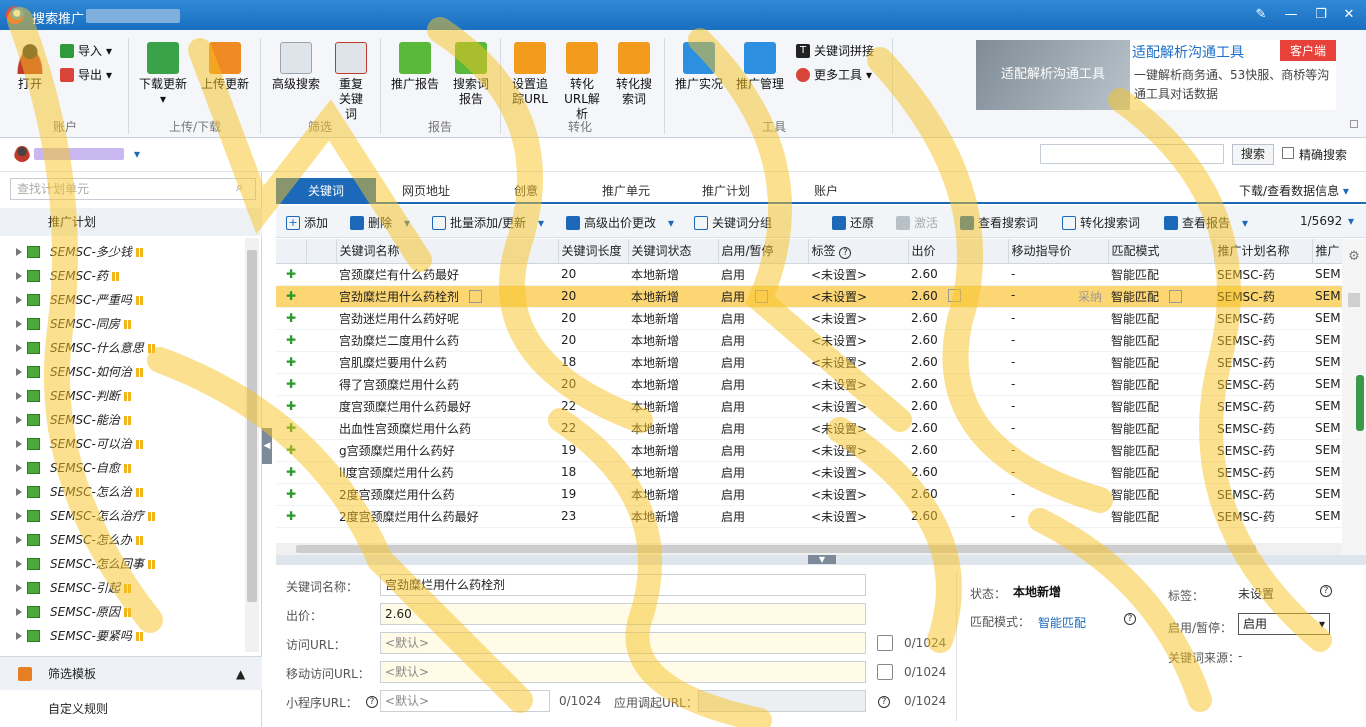 The height and width of the screenshot is (727, 1366). Describe the element at coordinates (122, 420) in the screenshot. I see `plan-item: SEMSC-能治` at that location.